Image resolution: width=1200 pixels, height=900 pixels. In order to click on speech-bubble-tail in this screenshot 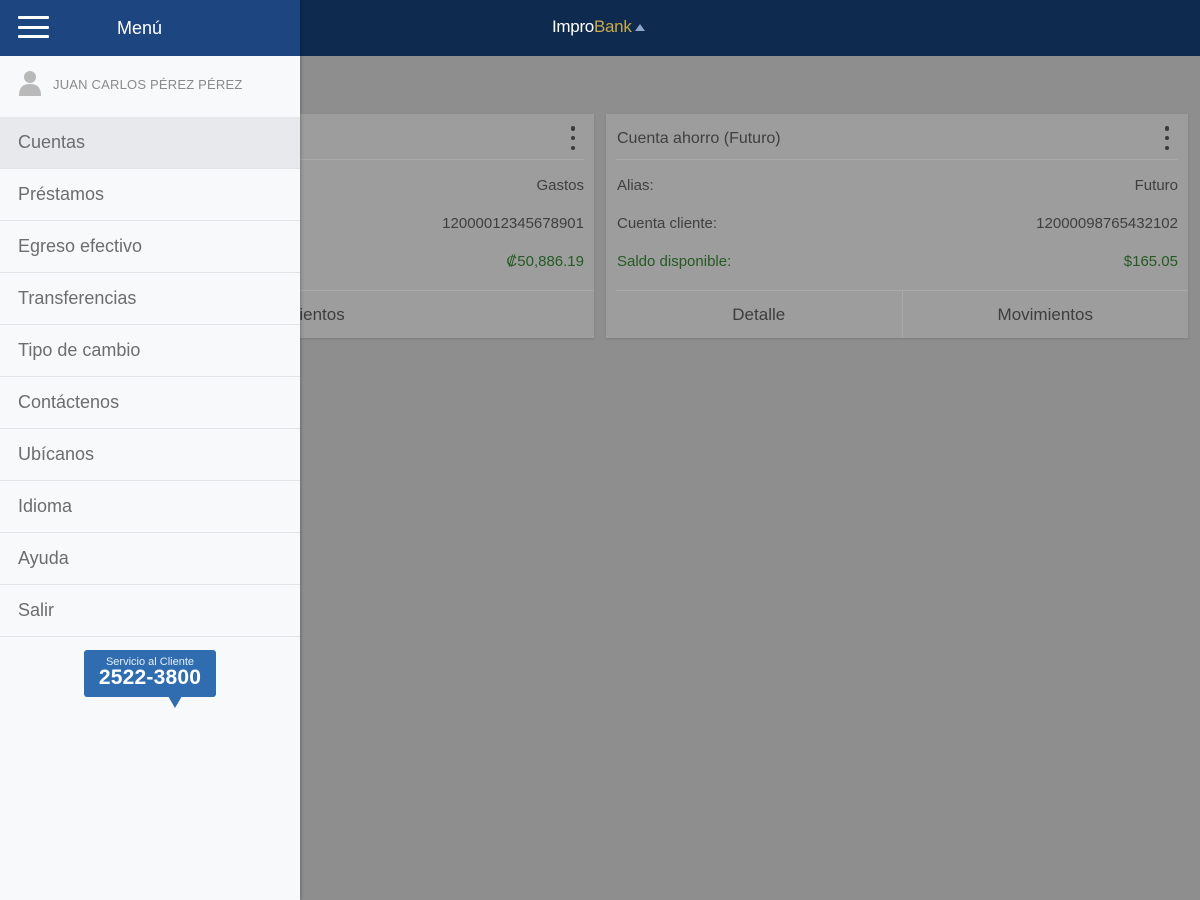, I will do `click(175, 702)`.